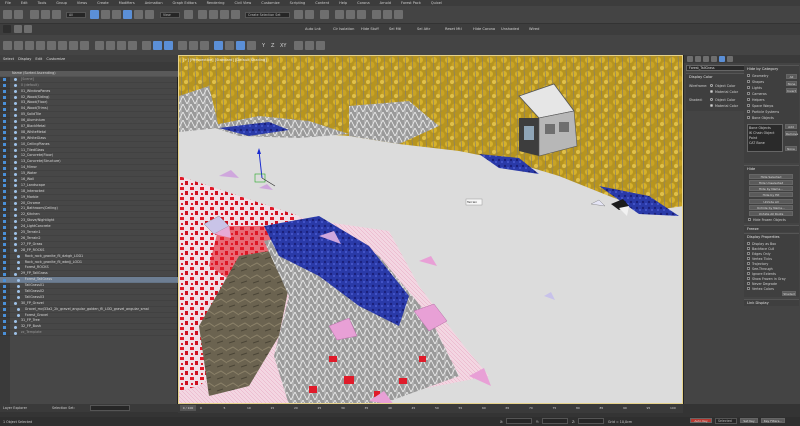  Describe the element at coordinates (188, 408) in the screenshot. I see `time-slider: 0 / 100` at that location.